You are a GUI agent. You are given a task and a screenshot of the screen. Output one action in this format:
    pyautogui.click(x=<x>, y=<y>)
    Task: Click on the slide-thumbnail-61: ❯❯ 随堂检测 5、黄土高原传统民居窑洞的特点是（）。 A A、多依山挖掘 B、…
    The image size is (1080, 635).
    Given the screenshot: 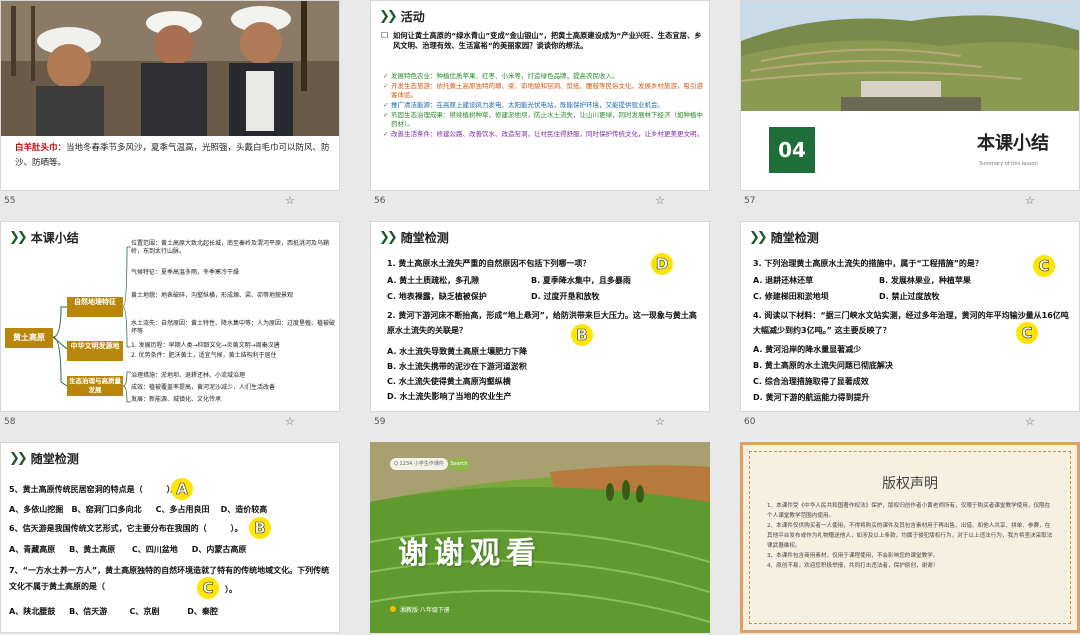 What is the action you would take?
    pyautogui.click(x=170, y=538)
    